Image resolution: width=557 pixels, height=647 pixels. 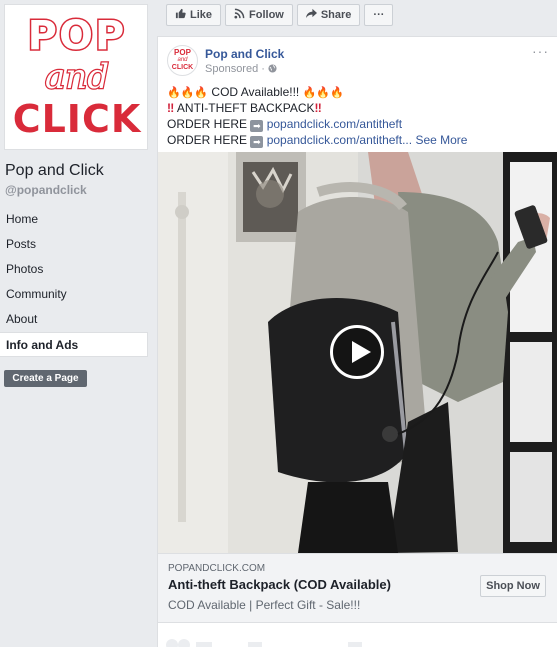 I want to click on post-line-3: ORDER HERE ➡ popandclick.com/antitheft, so click(x=362, y=124).